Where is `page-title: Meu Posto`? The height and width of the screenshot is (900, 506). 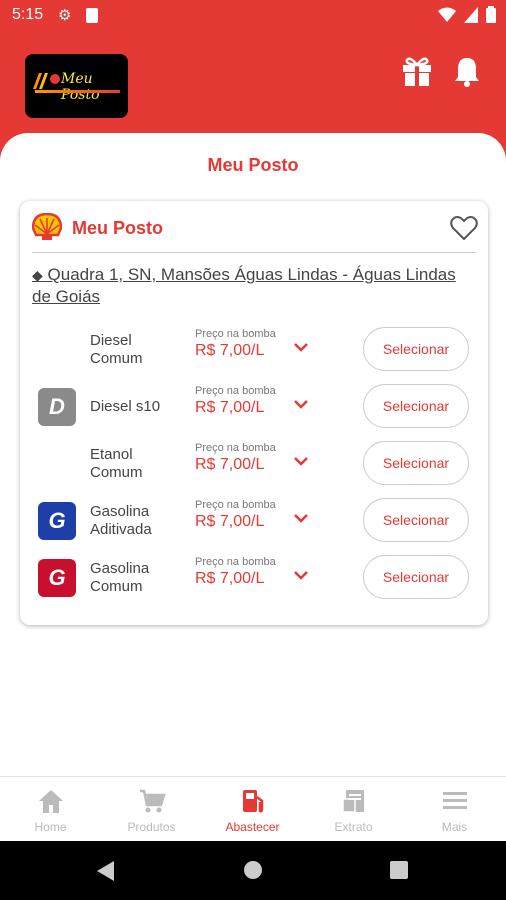 page-title: Meu Posto is located at coordinates (253, 165).